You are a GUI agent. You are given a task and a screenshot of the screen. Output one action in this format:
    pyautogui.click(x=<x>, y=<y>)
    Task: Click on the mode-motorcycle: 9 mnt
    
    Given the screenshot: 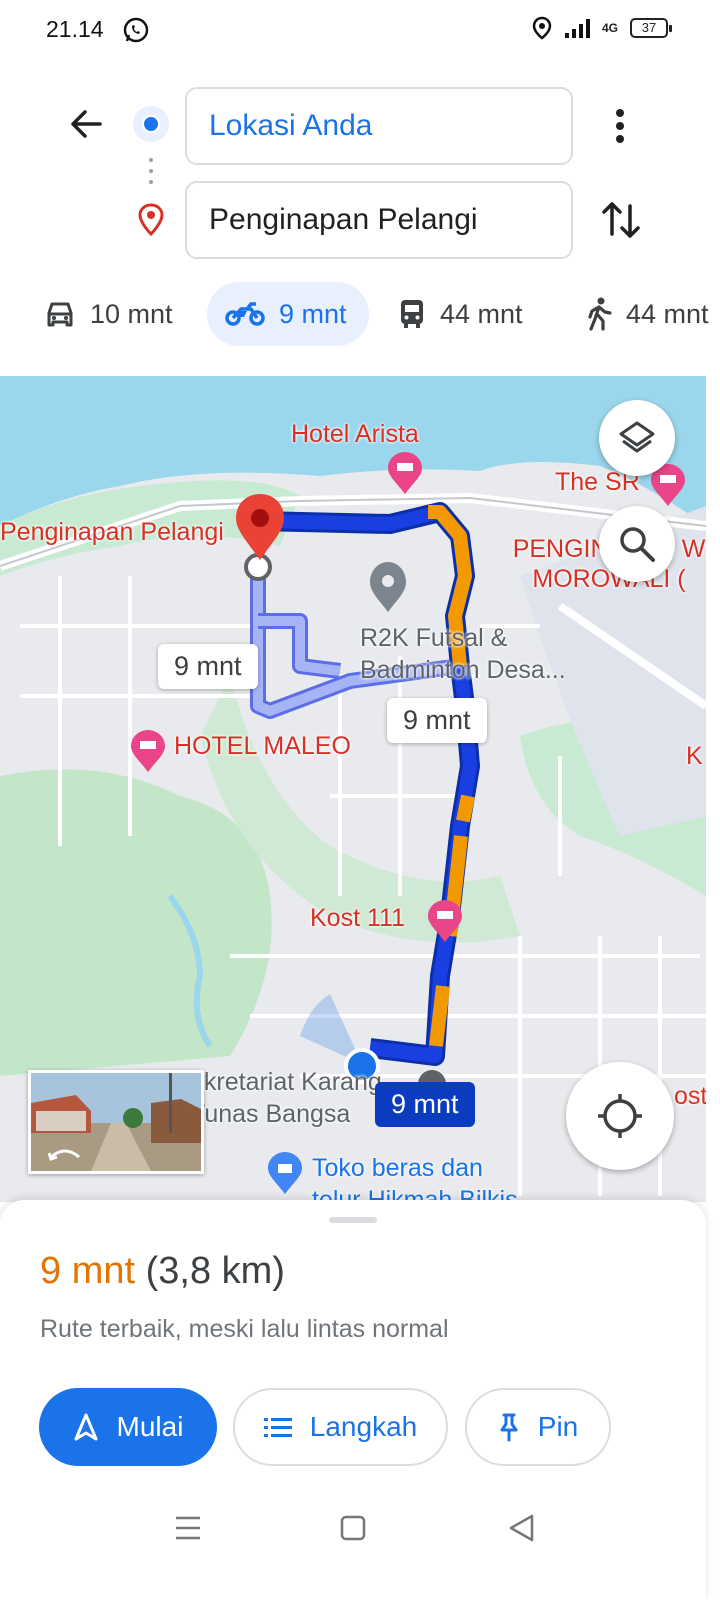 What is the action you would take?
    pyautogui.click(x=288, y=314)
    